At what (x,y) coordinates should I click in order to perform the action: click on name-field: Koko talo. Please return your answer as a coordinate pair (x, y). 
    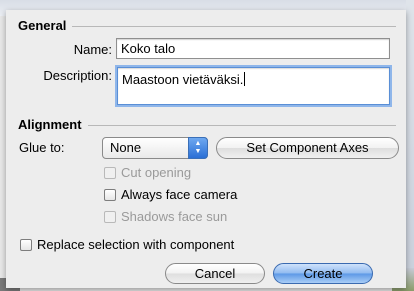
    Looking at the image, I should click on (253, 48).